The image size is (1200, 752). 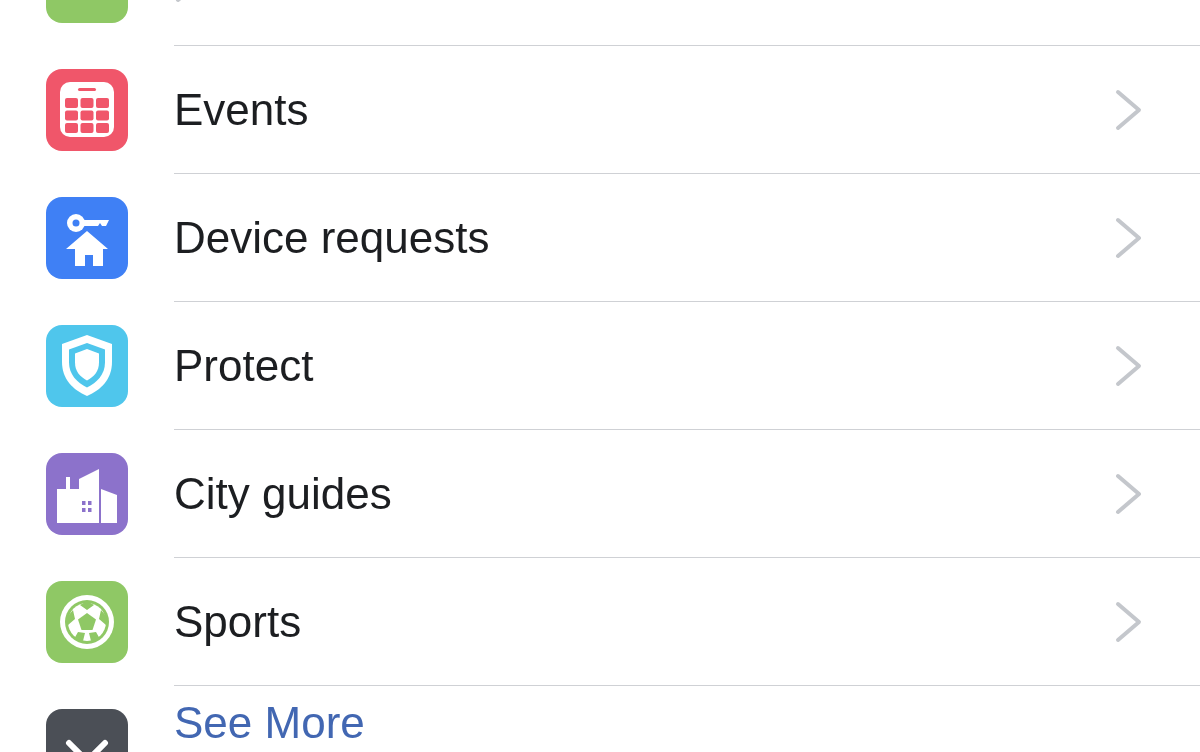 What do you see at coordinates (644, 621) in the screenshot?
I see `menu-item-label: Sports` at bounding box center [644, 621].